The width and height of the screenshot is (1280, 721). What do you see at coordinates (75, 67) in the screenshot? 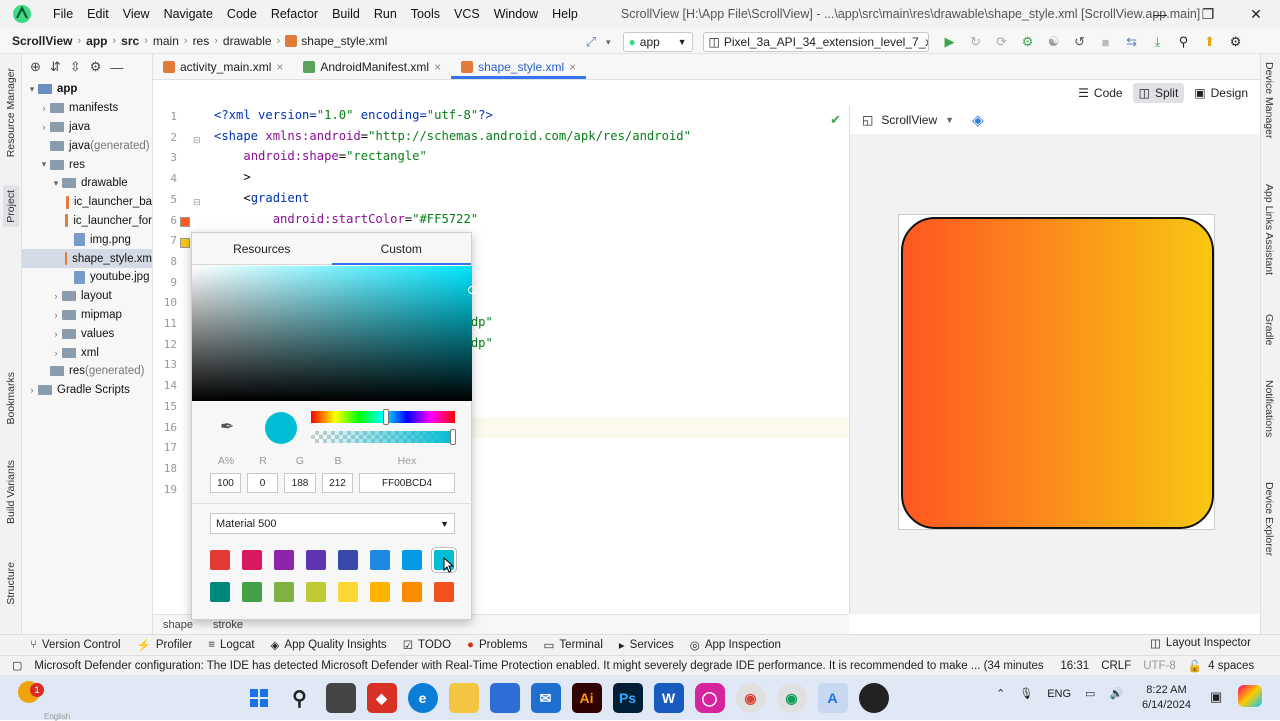
I see `collapse-all-icon: ⇳` at bounding box center [75, 67].